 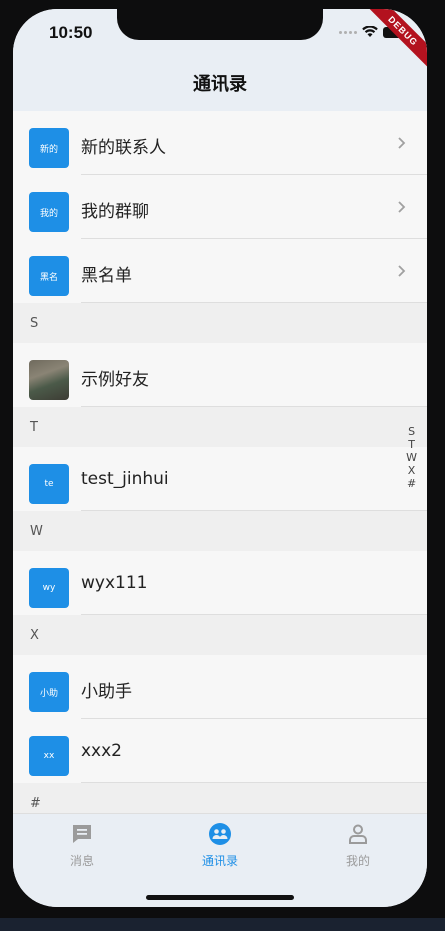 What do you see at coordinates (115, 380) in the screenshot?
I see `contact-name: 示例好友` at bounding box center [115, 380].